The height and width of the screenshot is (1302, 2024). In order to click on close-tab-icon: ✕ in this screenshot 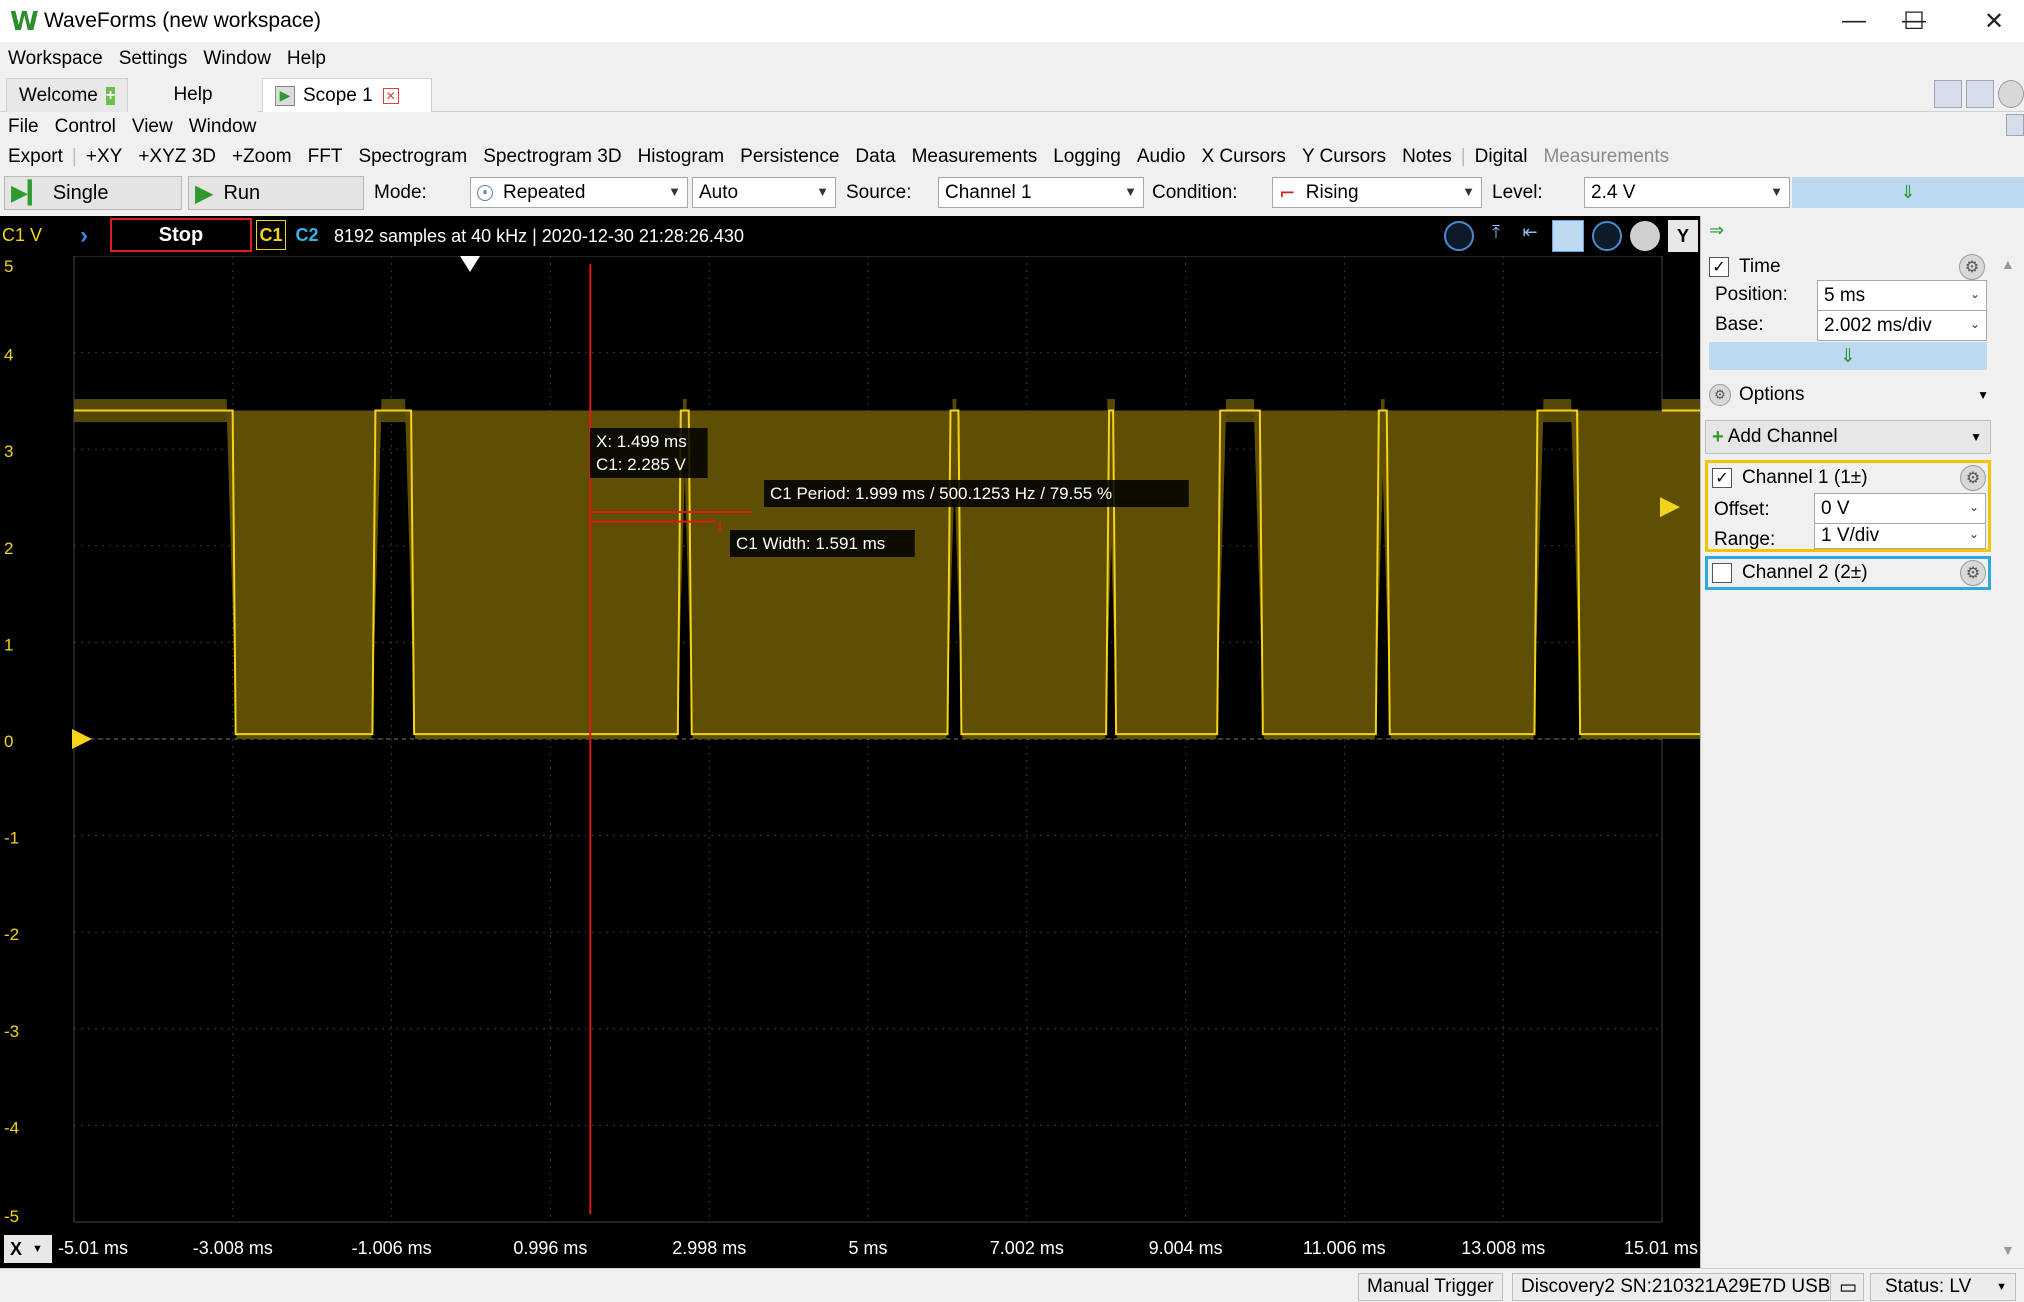, I will do `click(390, 95)`.